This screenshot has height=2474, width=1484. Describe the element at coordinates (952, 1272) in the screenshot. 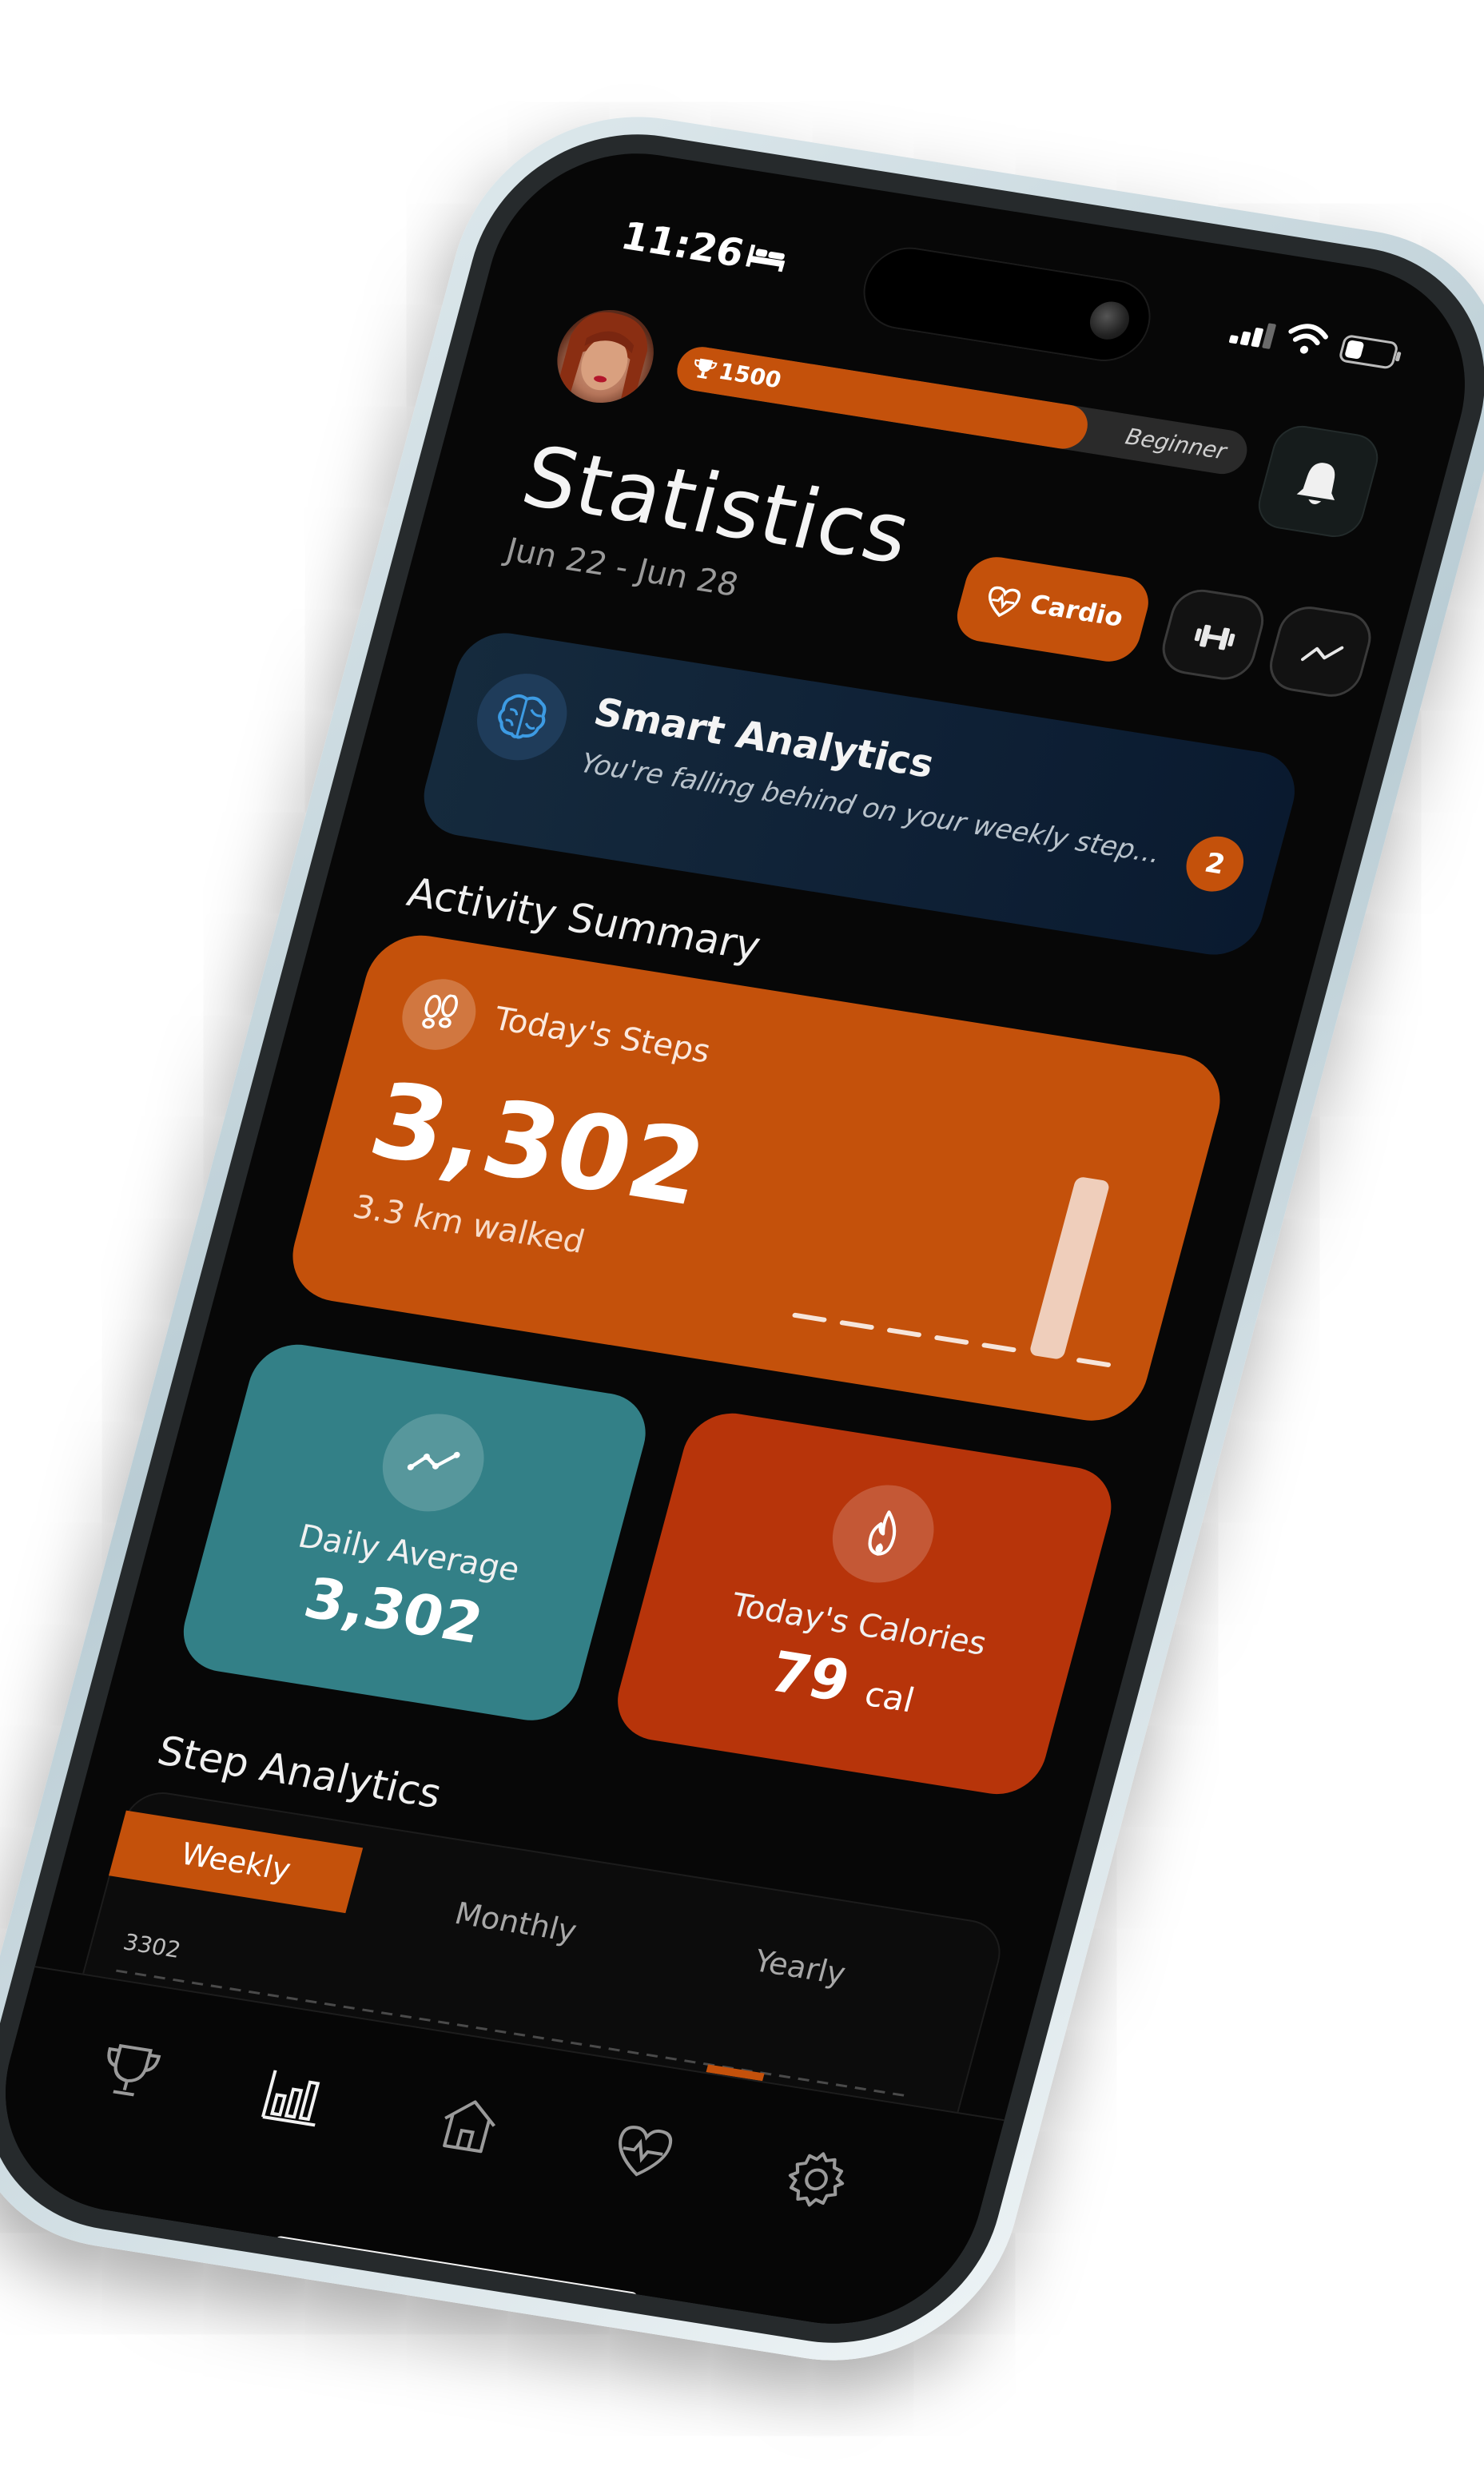

I see `steps-mini-bar-chart` at that location.